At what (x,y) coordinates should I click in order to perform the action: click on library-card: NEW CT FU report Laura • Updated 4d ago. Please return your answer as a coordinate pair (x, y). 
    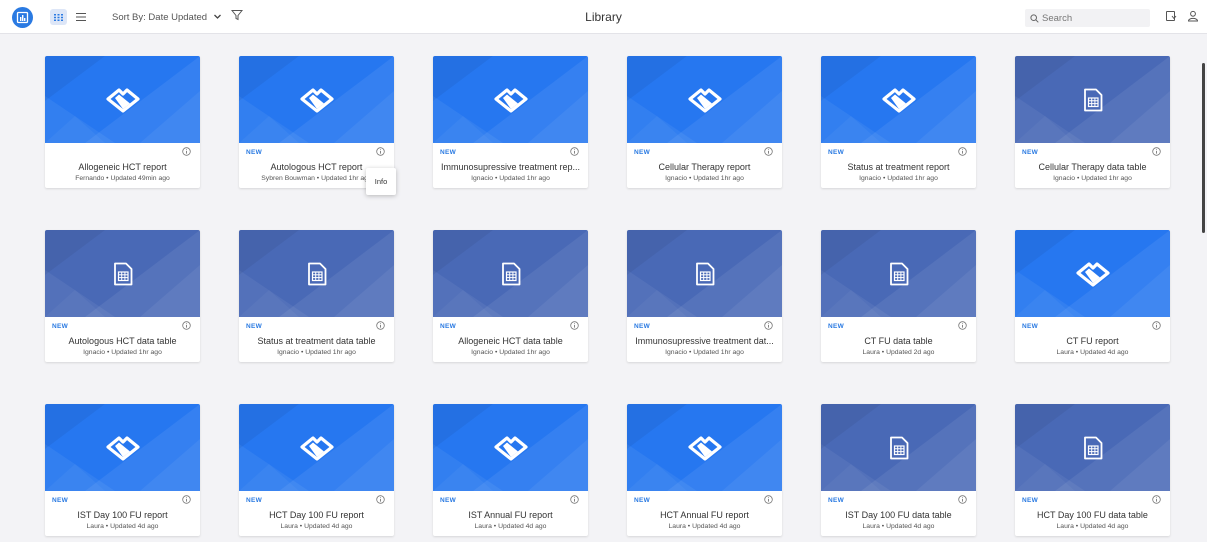
    Looking at the image, I should click on (1092, 296).